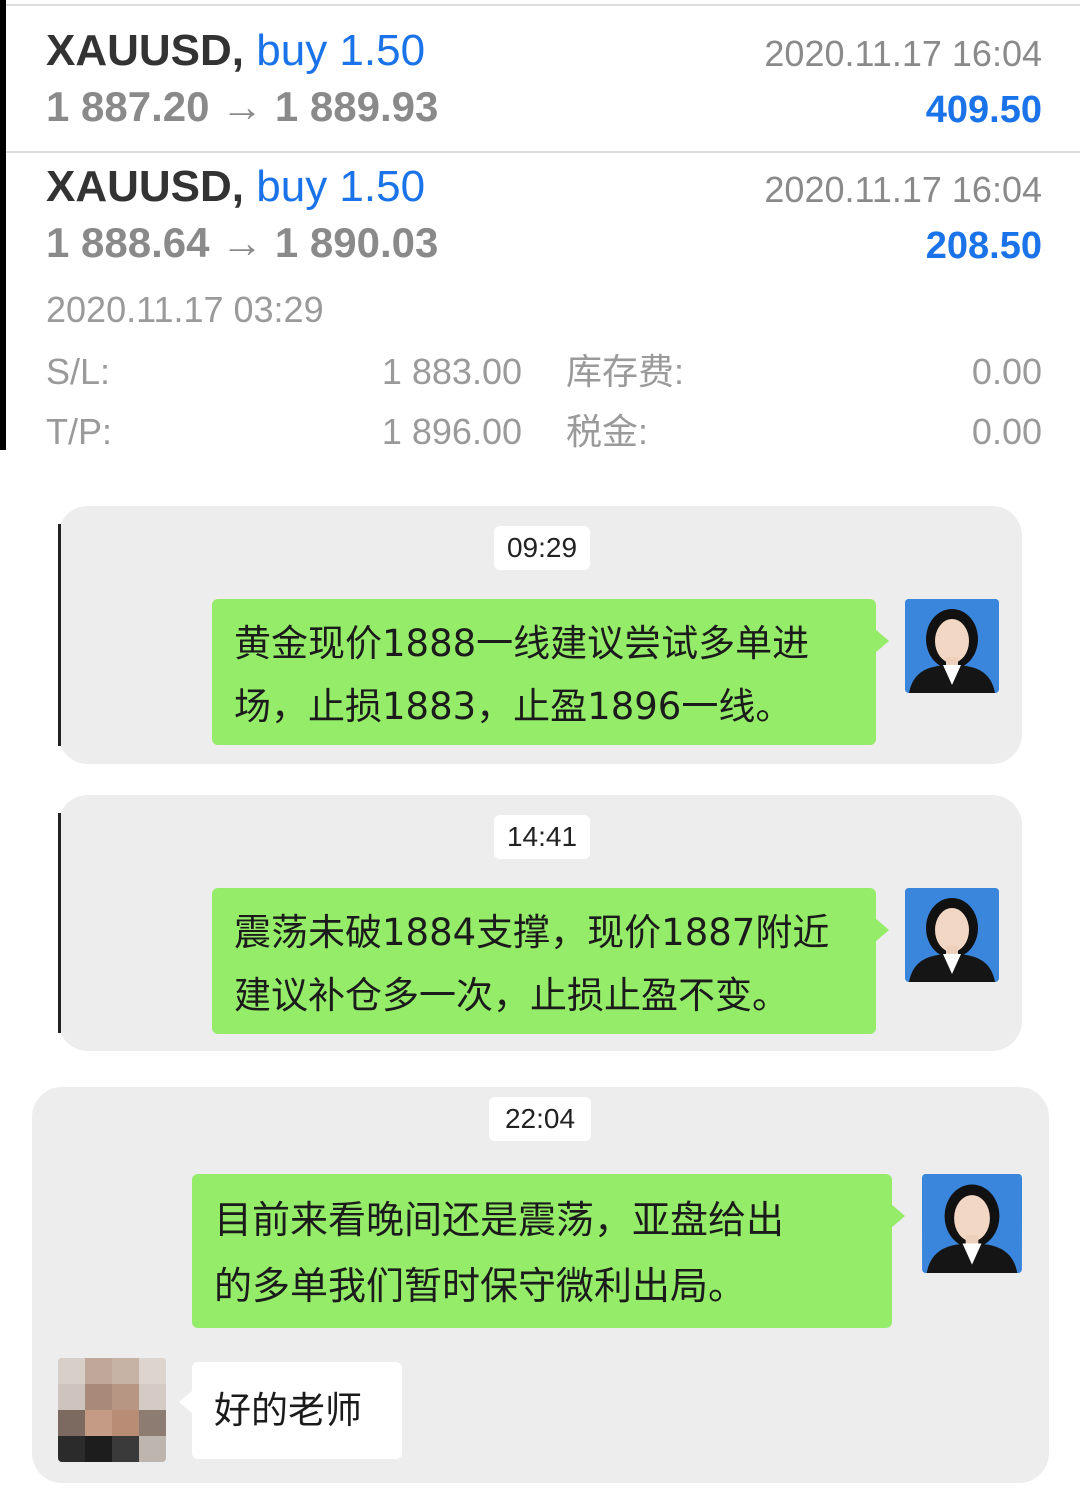 This screenshot has width=1080, height=1500. Describe the element at coordinates (625, 371) in the screenshot. I see `swap-label: 库存费:` at that location.